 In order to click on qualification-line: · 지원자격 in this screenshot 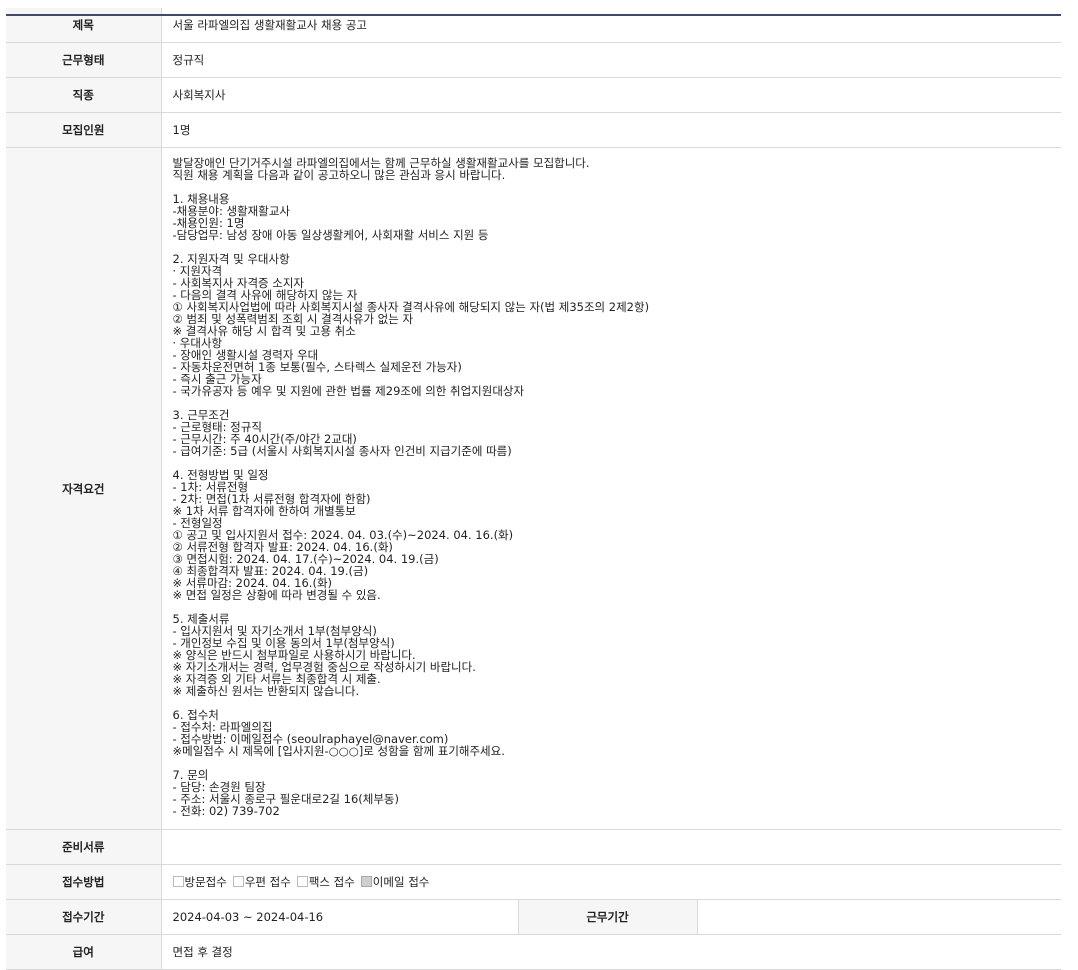, I will do `click(197, 271)`.